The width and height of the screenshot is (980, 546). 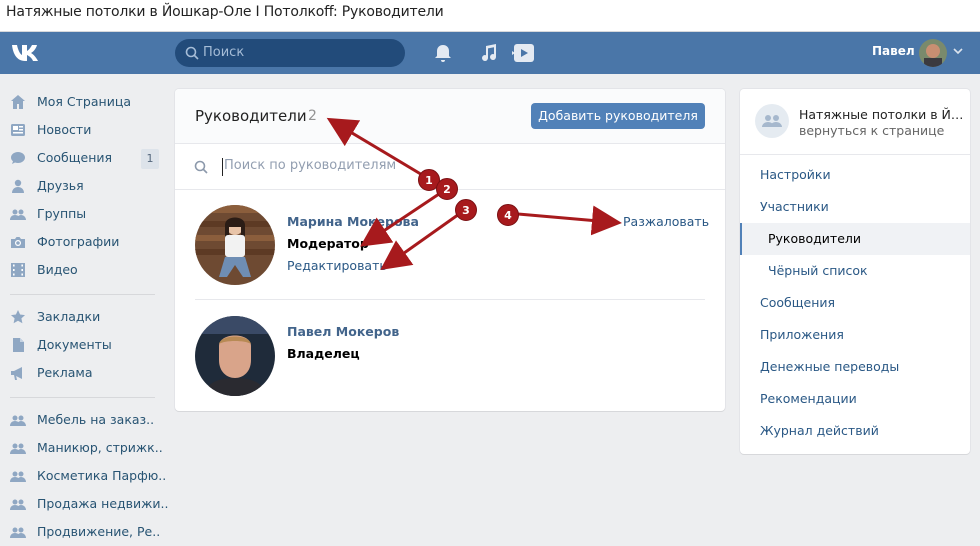 What do you see at coordinates (16, 373) in the screenshot?
I see `megaphone-icon` at bounding box center [16, 373].